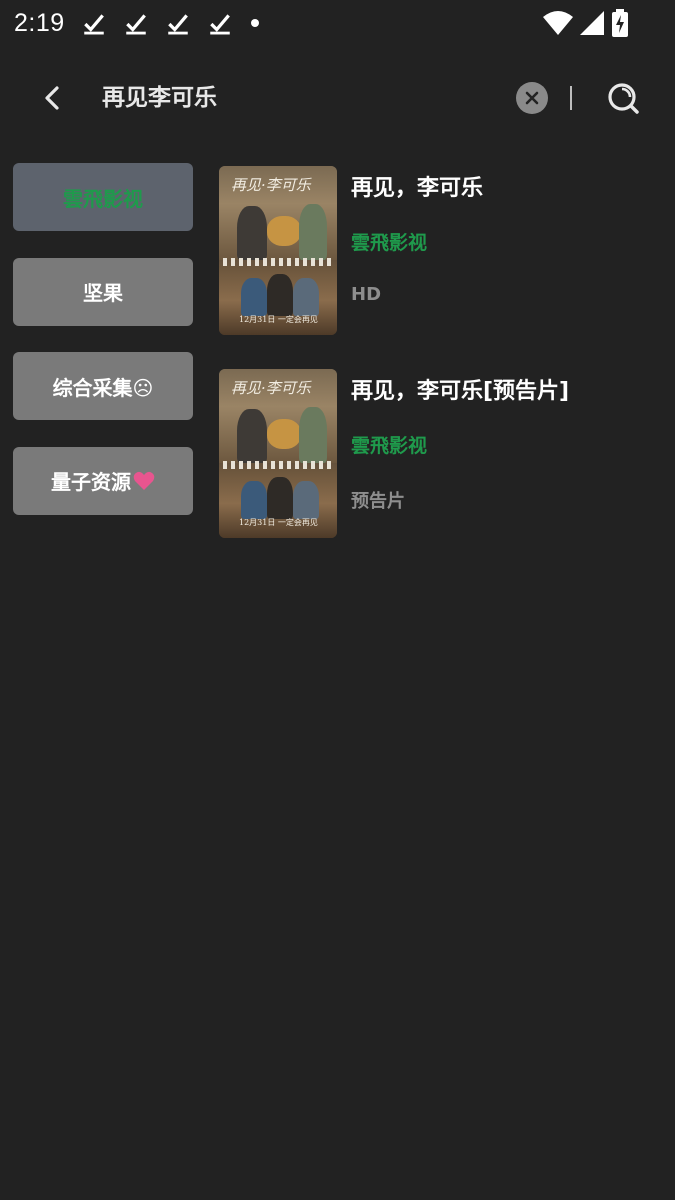 Image resolution: width=675 pixels, height=1200 pixels. What do you see at coordinates (571, 98) in the screenshot?
I see `header-divider` at bounding box center [571, 98].